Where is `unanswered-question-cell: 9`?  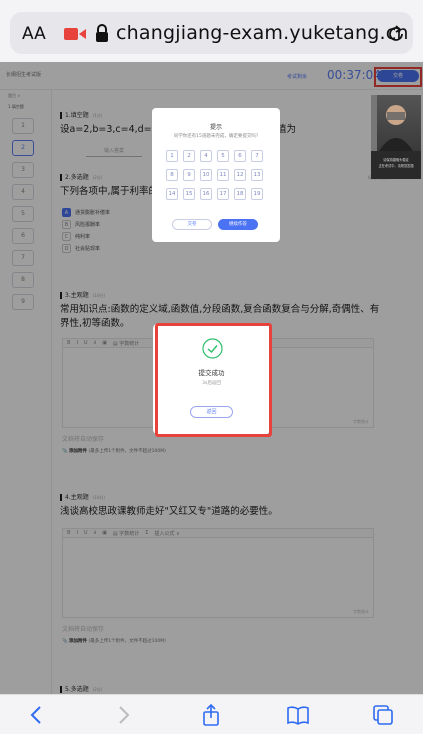 unanswered-question-cell: 9 is located at coordinates (189, 175).